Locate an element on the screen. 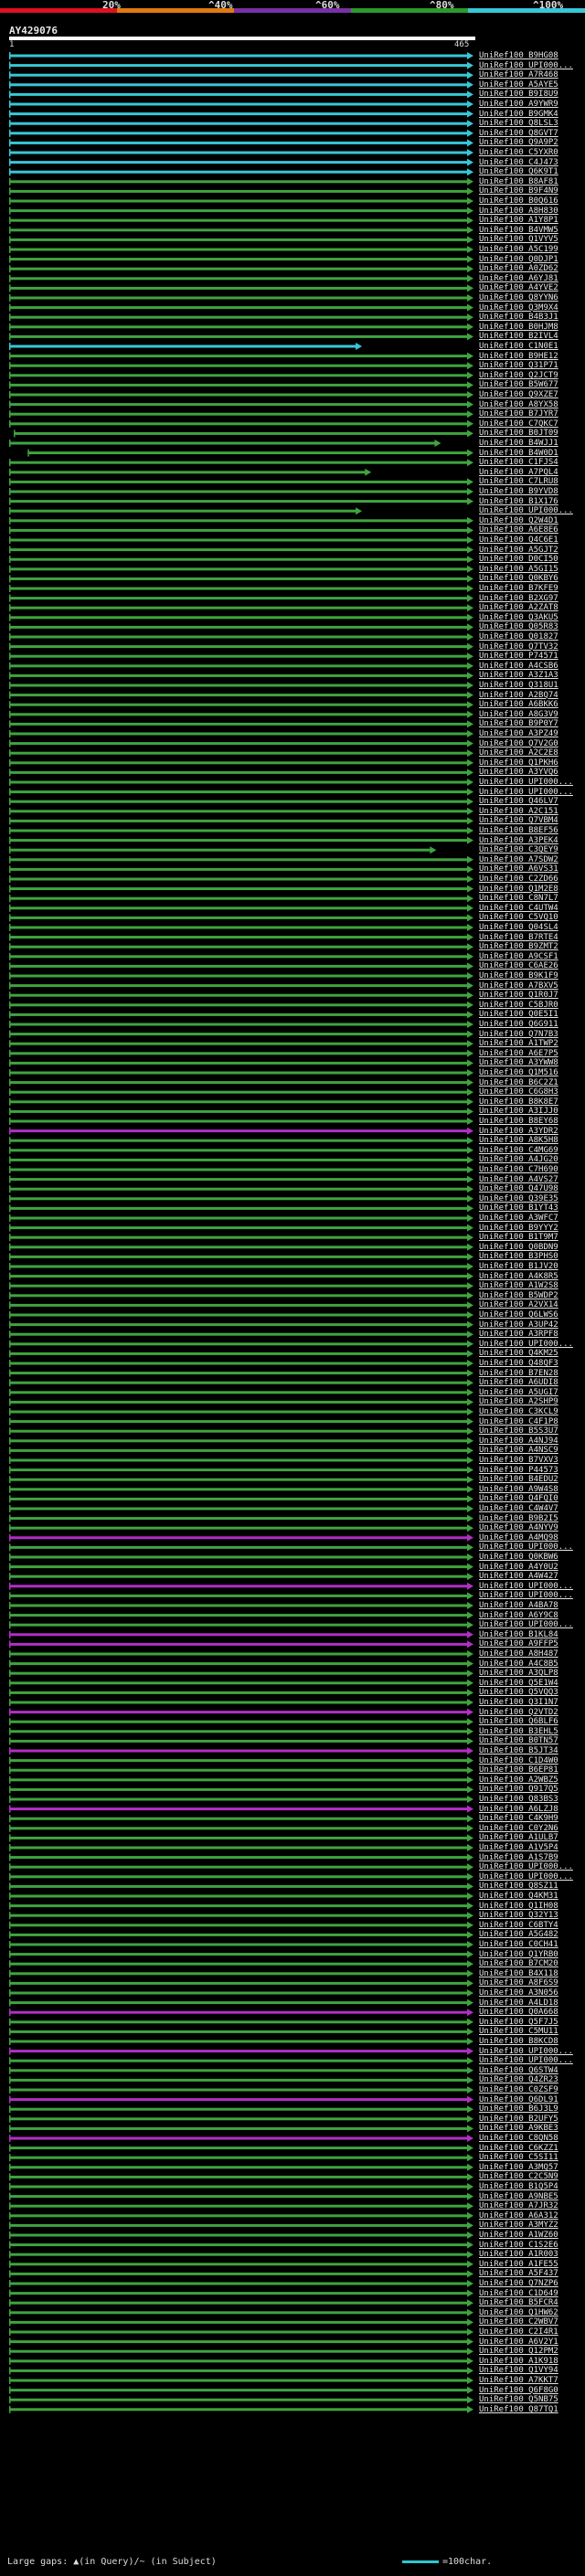 This screenshot has width=585, height=2576. hit-name-link: UniRef100_Q4C6E1 is located at coordinates (518, 540).